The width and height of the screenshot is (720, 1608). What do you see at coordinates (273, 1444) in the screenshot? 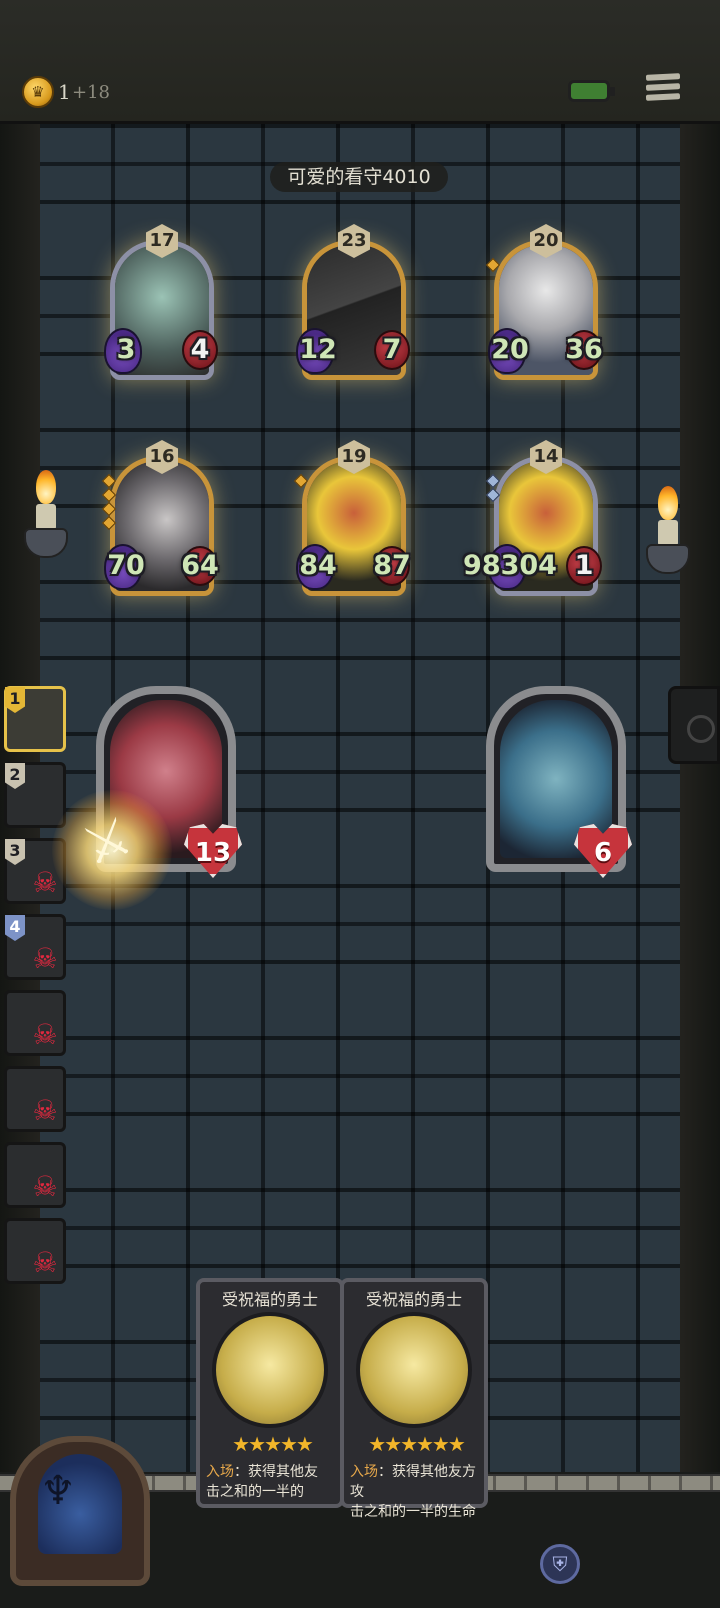
I see `card-stars: ★★★★★` at bounding box center [273, 1444].